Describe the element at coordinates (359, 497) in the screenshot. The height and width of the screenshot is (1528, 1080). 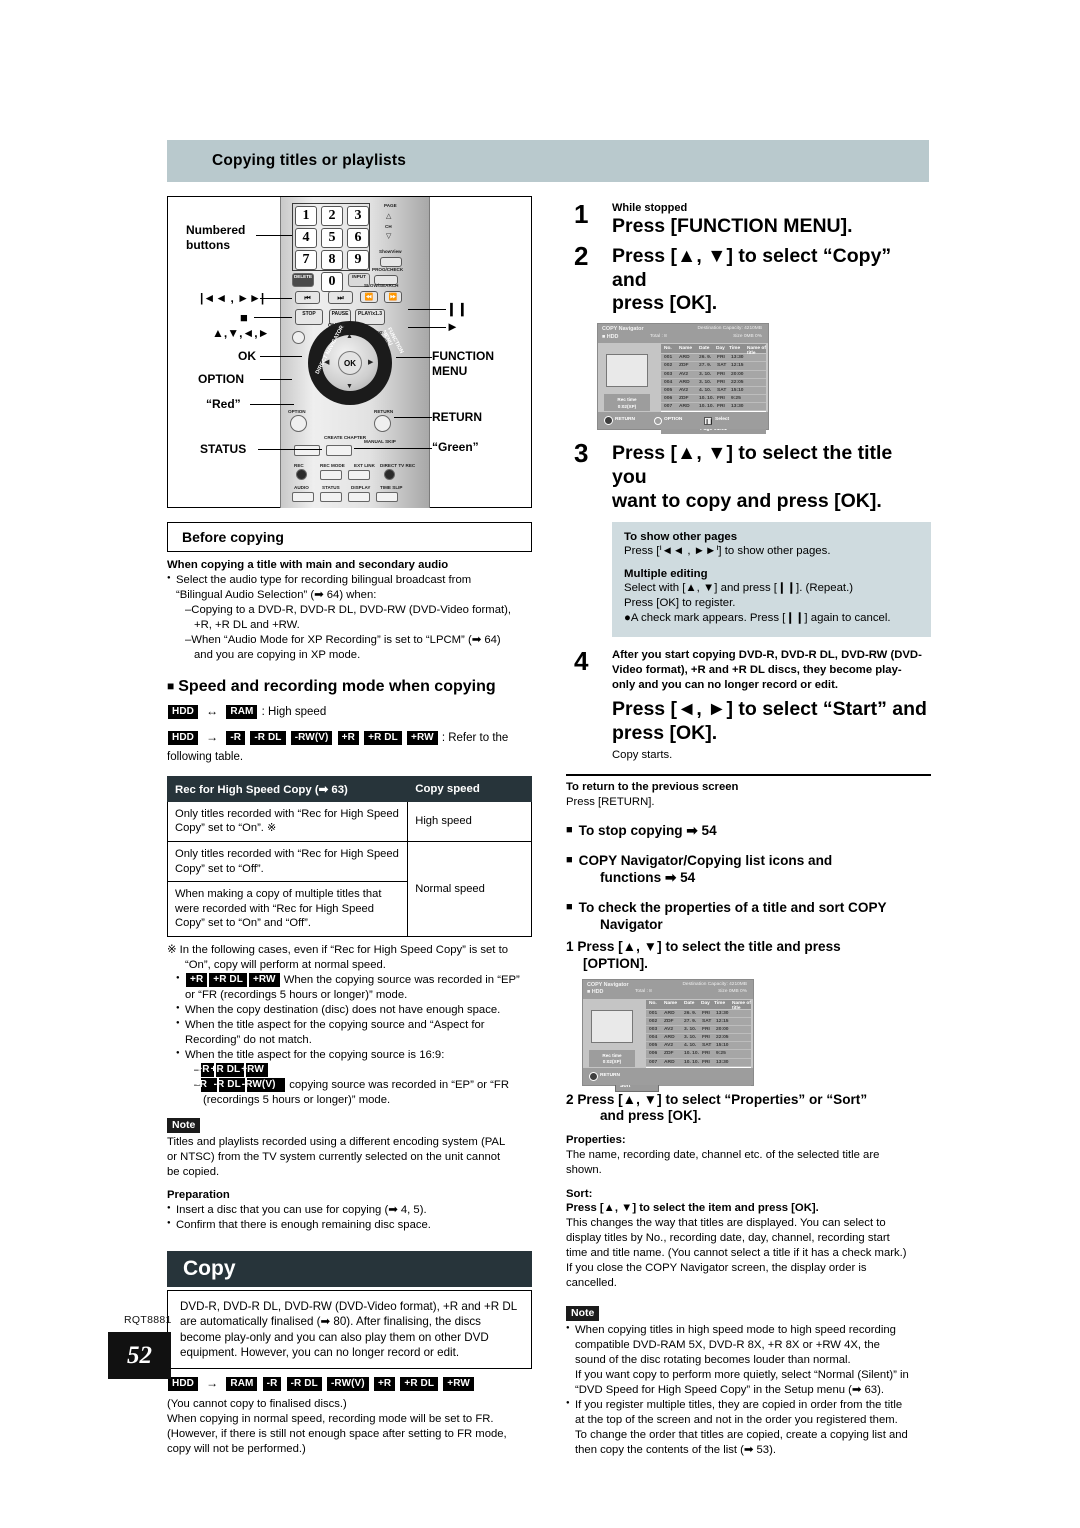
I see `display-button` at that location.